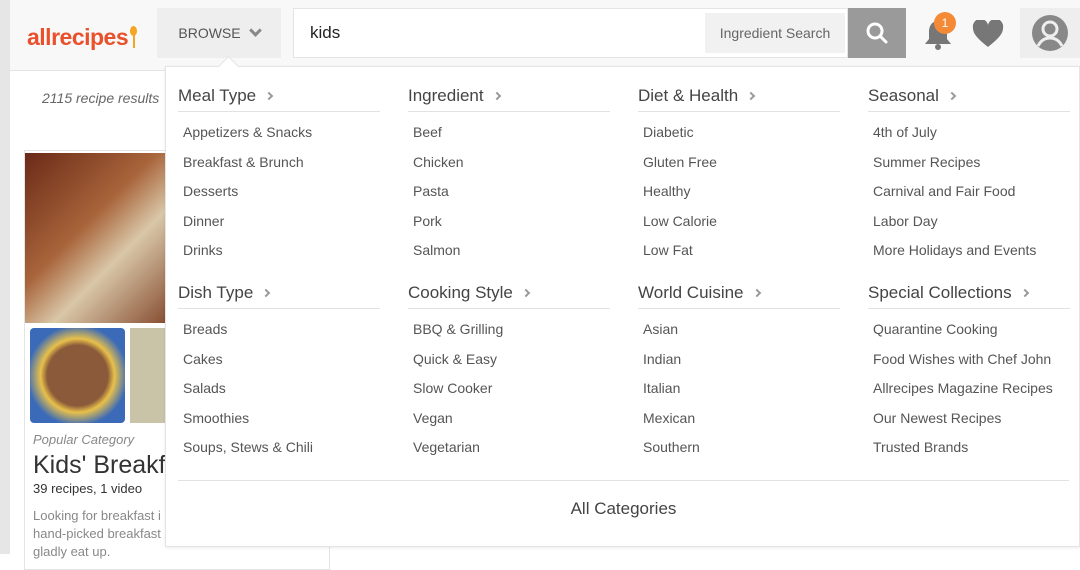 The width and height of the screenshot is (1080, 570). What do you see at coordinates (741, 363) in the screenshot?
I see `menu-item: Indian` at bounding box center [741, 363].